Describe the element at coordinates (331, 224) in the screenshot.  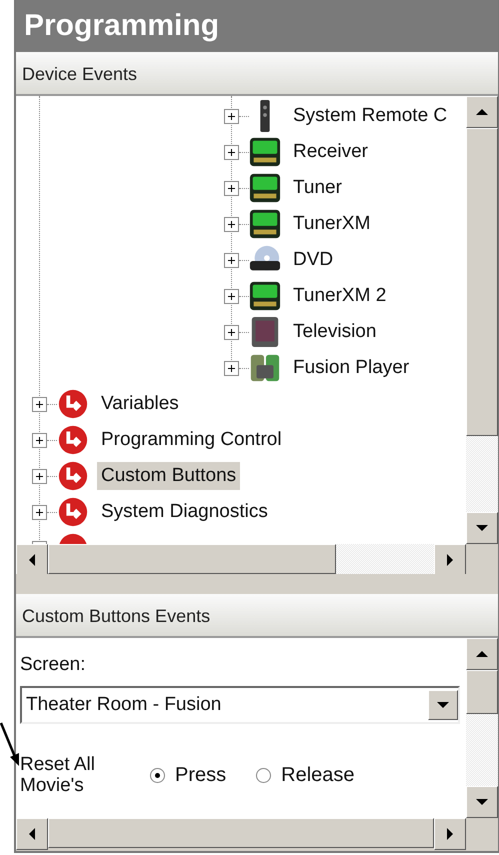
I see `tree-item: TunerXM` at that location.